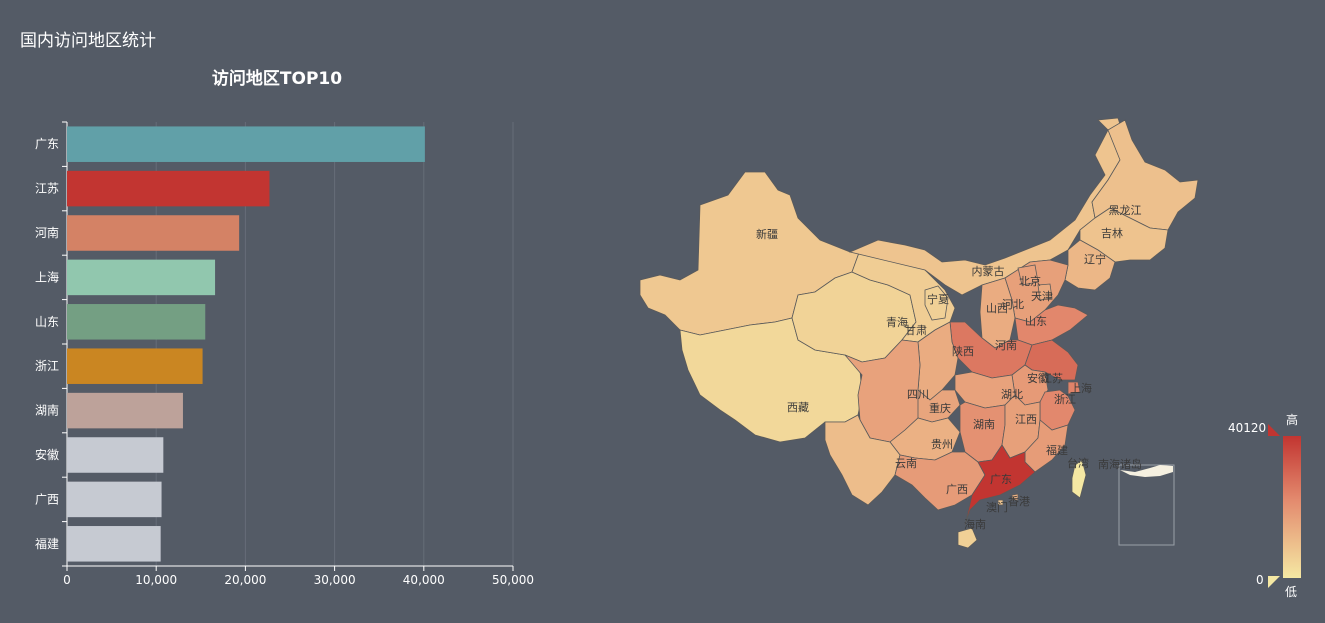 The image size is (1325, 623). I want to click on category-label: 浙江, so click(47, 366).